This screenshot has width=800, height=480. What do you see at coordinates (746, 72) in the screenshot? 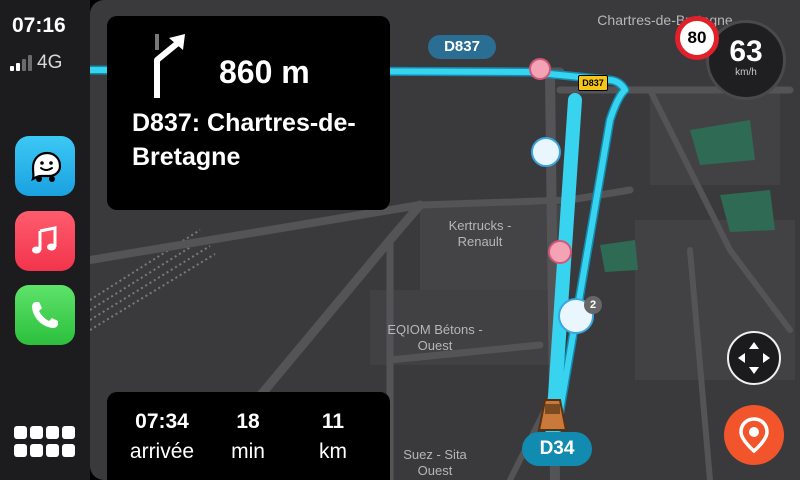
I see `speed-unit: km/h` at bounding box center [746, 72].